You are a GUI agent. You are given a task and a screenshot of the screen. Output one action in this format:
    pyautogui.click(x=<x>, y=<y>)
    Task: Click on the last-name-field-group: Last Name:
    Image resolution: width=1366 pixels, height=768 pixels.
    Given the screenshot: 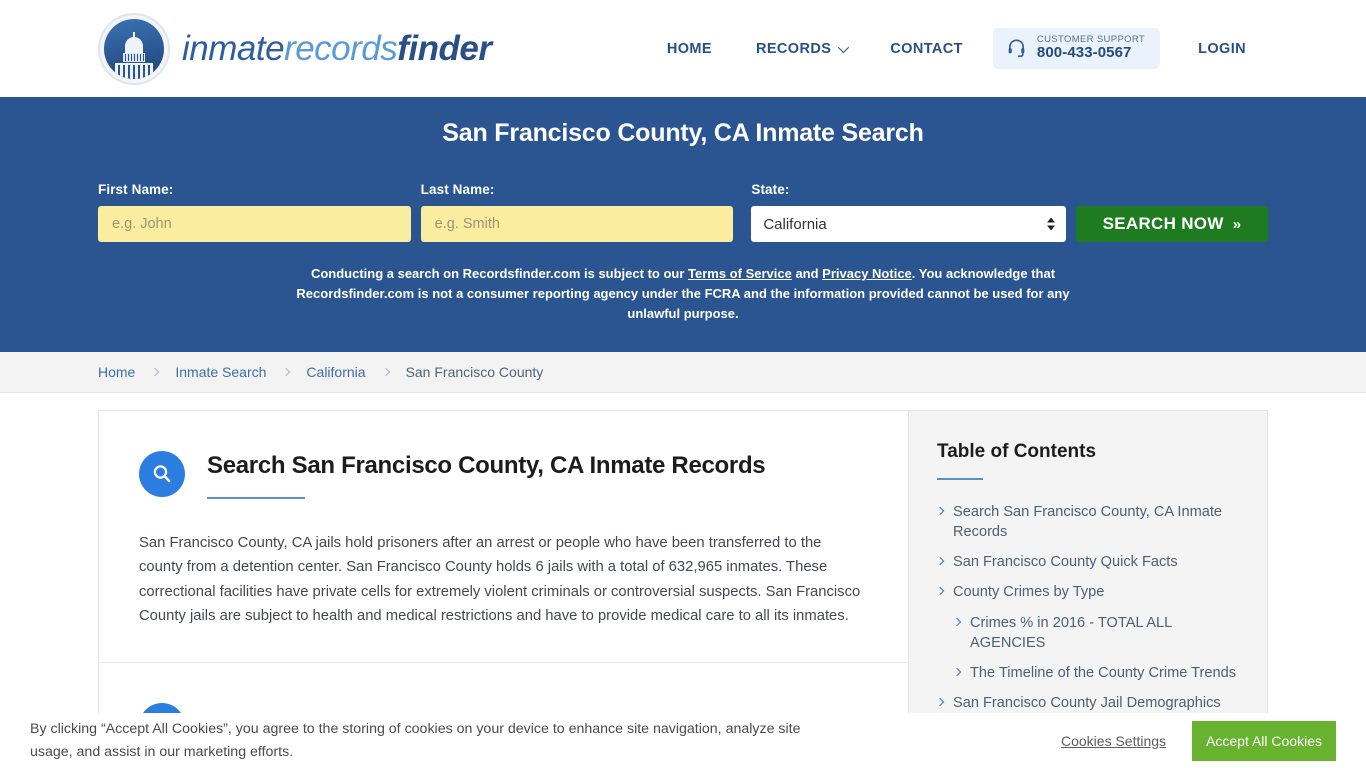 What is the action you would take?
    pyautogui.click(x=577, y=212)
    